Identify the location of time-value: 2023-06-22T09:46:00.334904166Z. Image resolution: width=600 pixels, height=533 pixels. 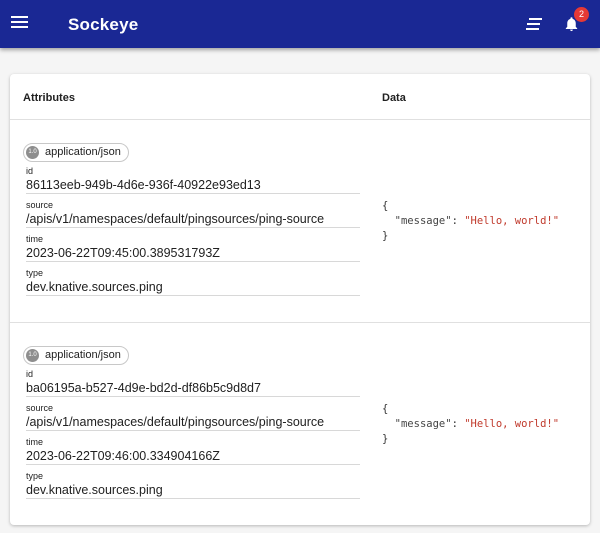
(123, 456).